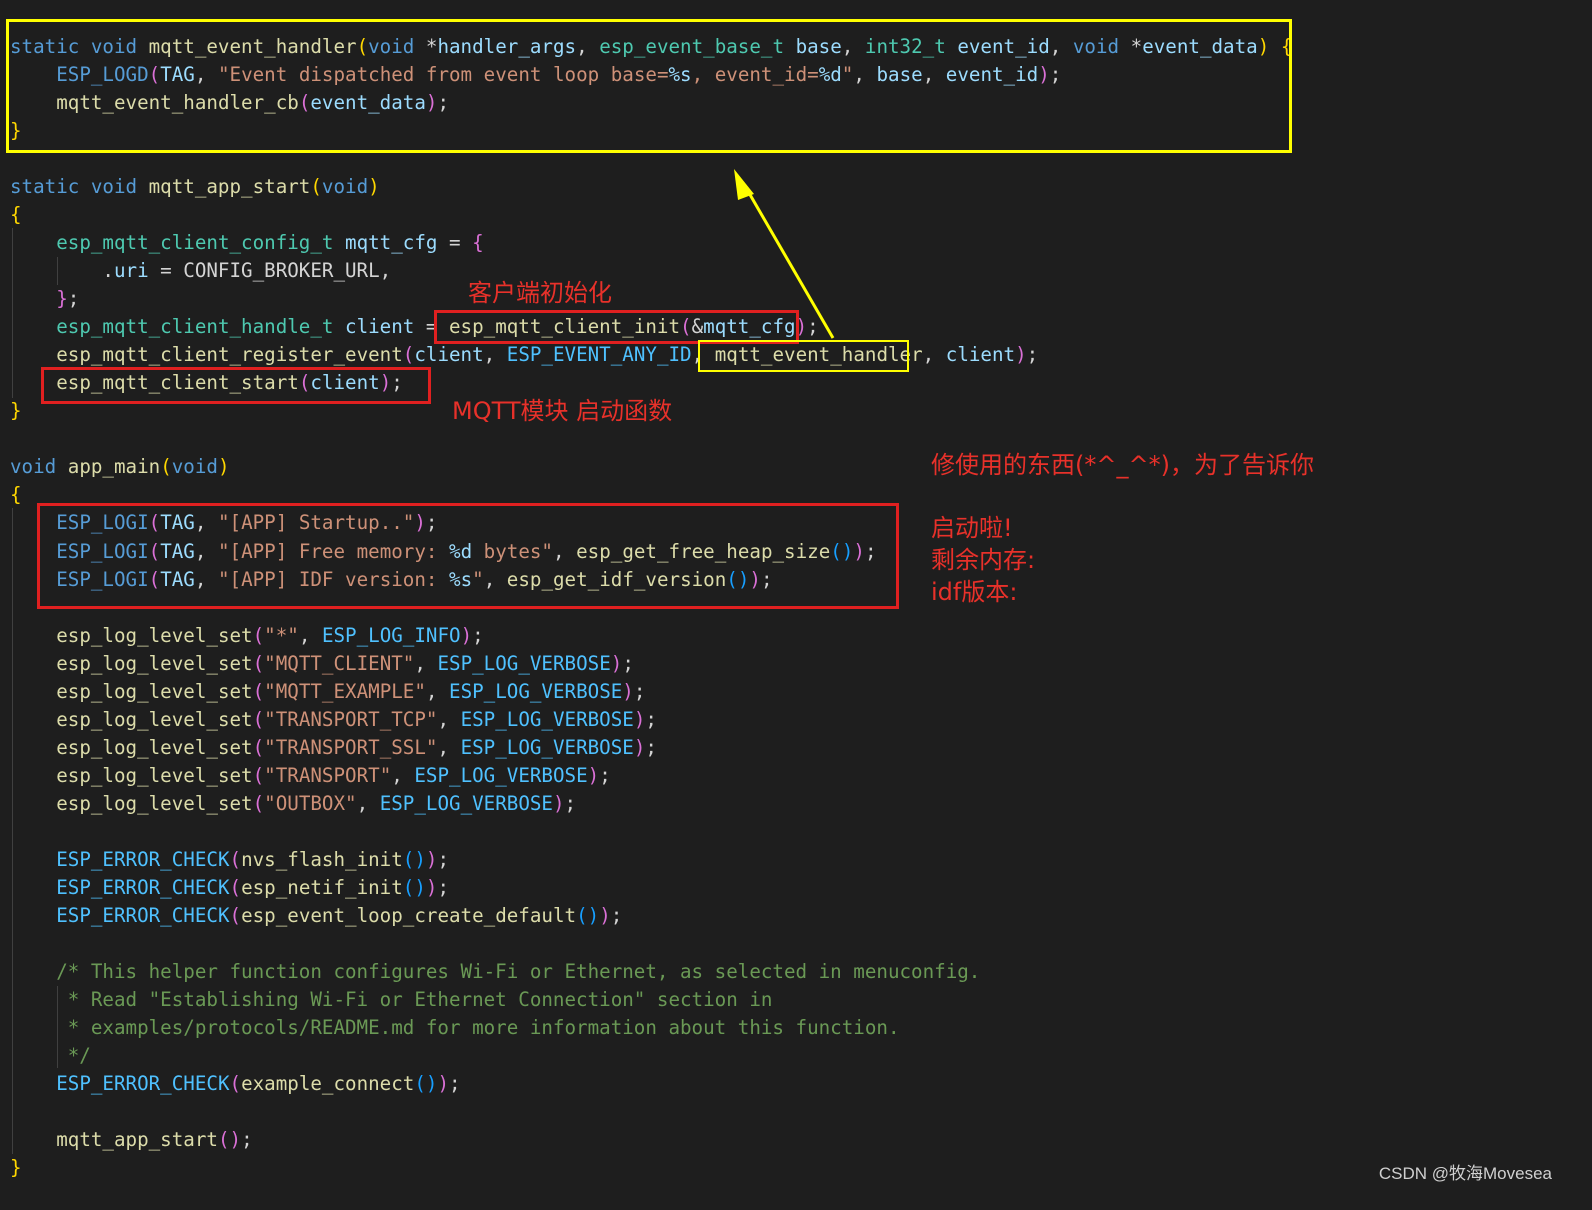  What do you see at coordinates (983, 560) in the screenshot?
I see `annotation-log-note: 剩余内存:` at bounding box center [983, 560].